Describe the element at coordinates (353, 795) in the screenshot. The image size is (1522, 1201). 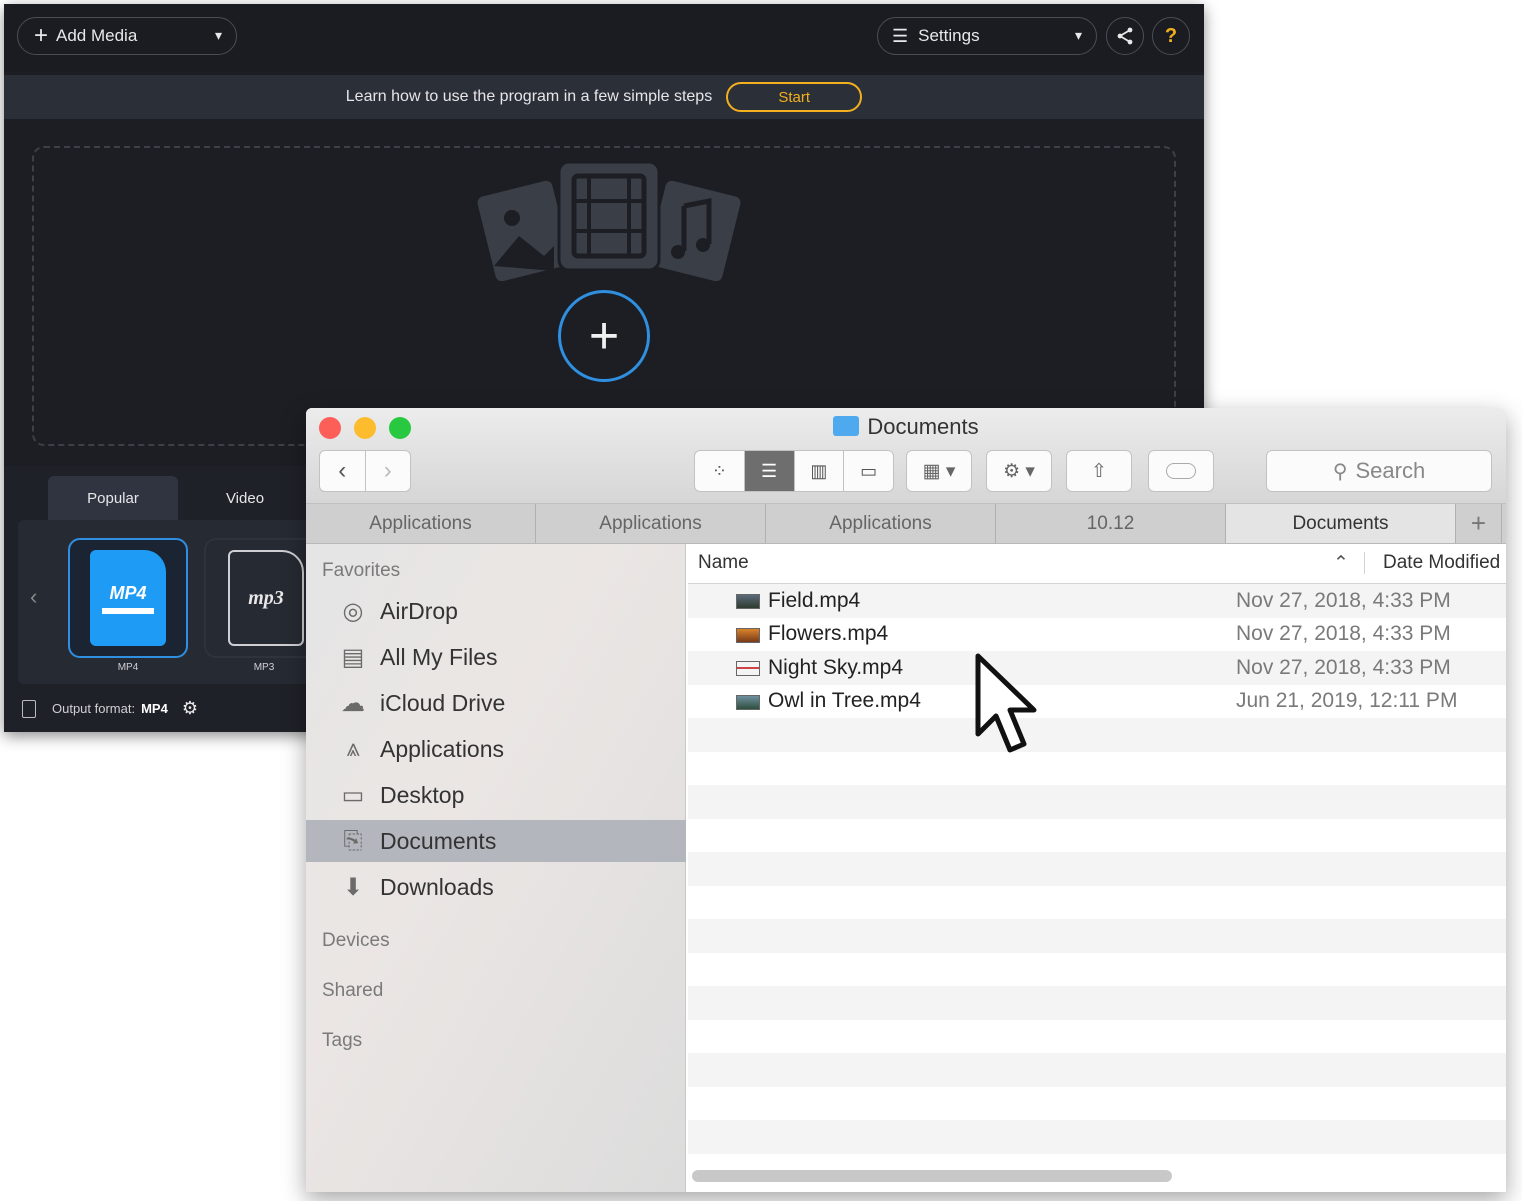
I see `desktop-icon: ▭` at that location.